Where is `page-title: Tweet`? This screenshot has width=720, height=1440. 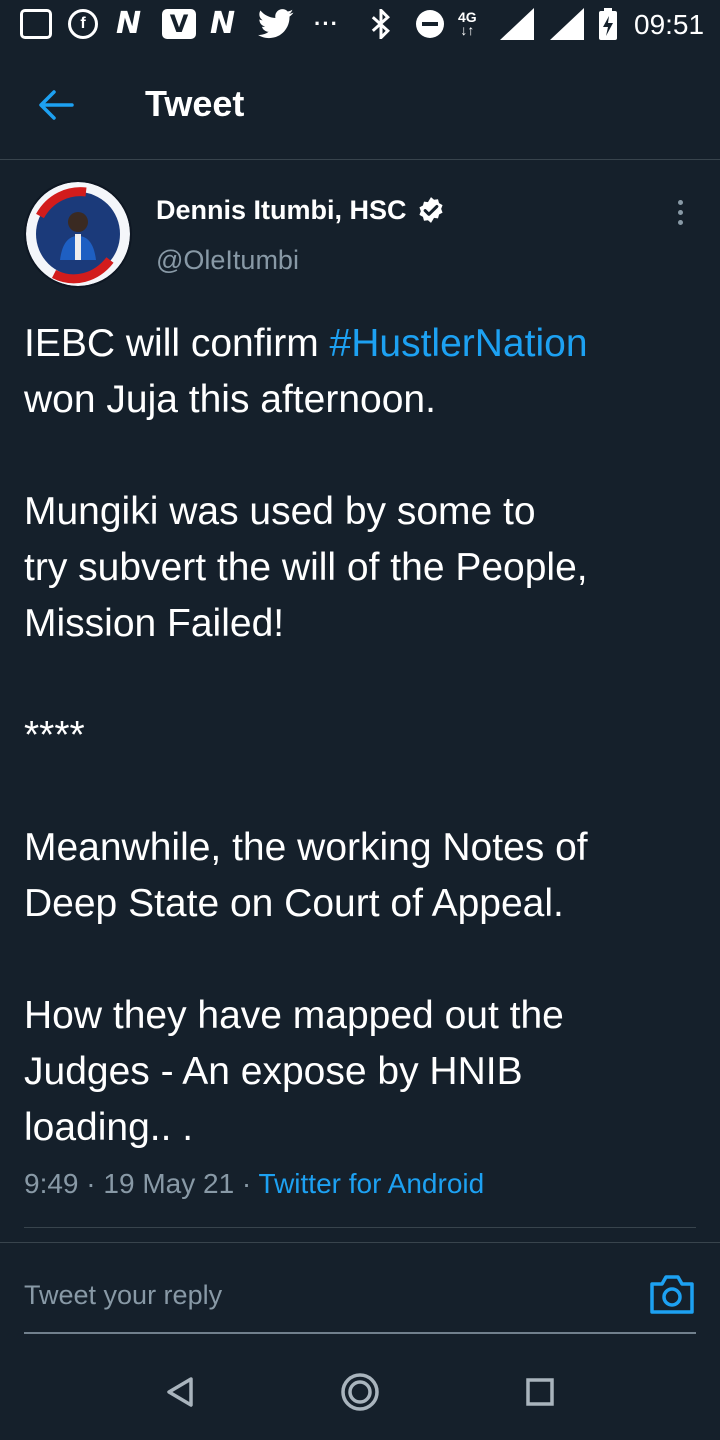
page-title: Tweet is located at coordinates (195, 103).